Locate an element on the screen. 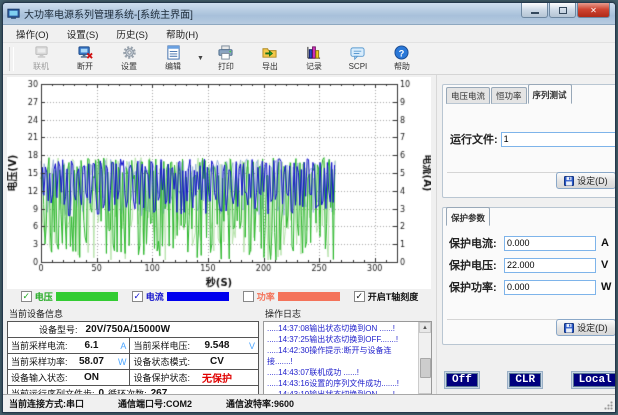 Image resolution: width=618 pixels, height=415 pixels. disconnect-button: 断开 is located at coordinates (85, 58).